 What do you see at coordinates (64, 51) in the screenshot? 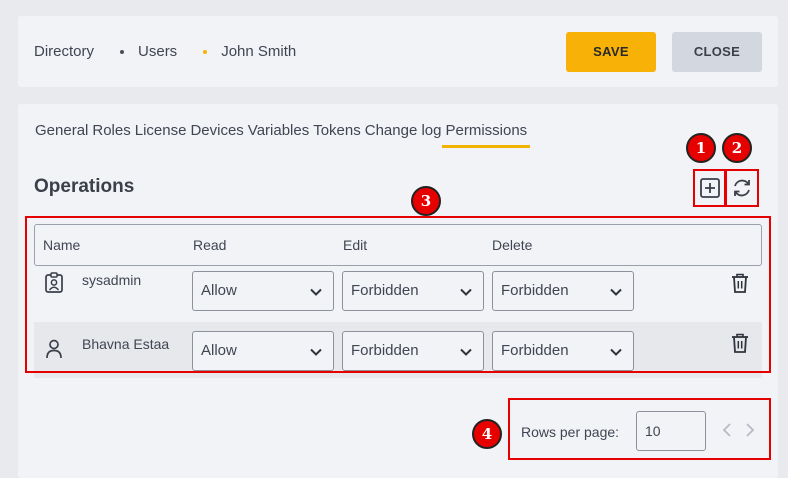
I see `breadcrumb-directory: Directory` at bounding box center [64, 51].